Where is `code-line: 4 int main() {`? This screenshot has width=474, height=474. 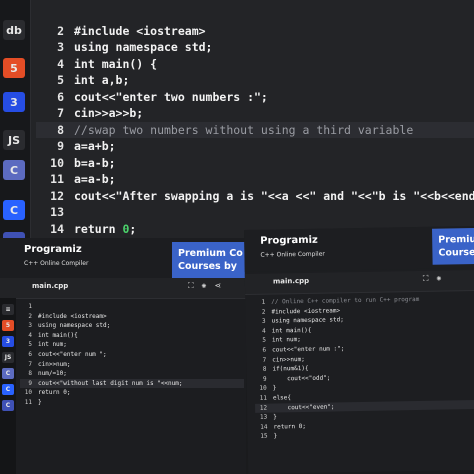
code-line: 4 int main() { is located at coordinates (255, 64).